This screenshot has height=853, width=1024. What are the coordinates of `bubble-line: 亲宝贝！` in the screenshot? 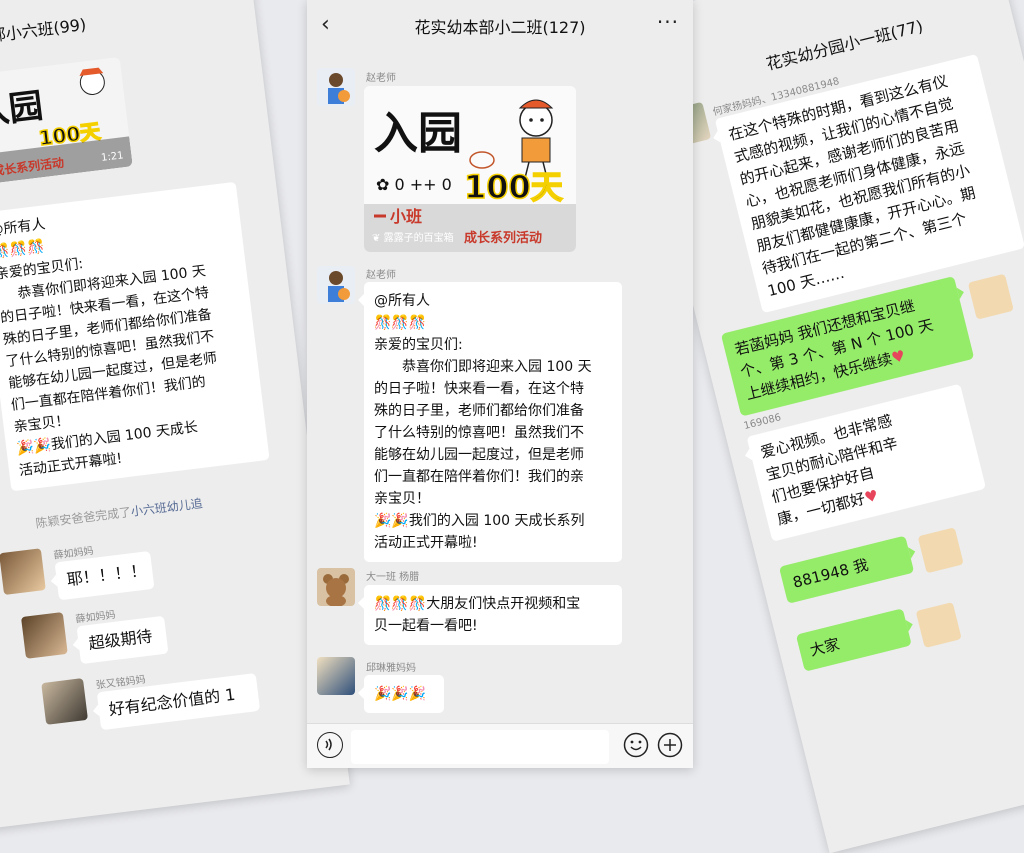 It's located at (402, 499).